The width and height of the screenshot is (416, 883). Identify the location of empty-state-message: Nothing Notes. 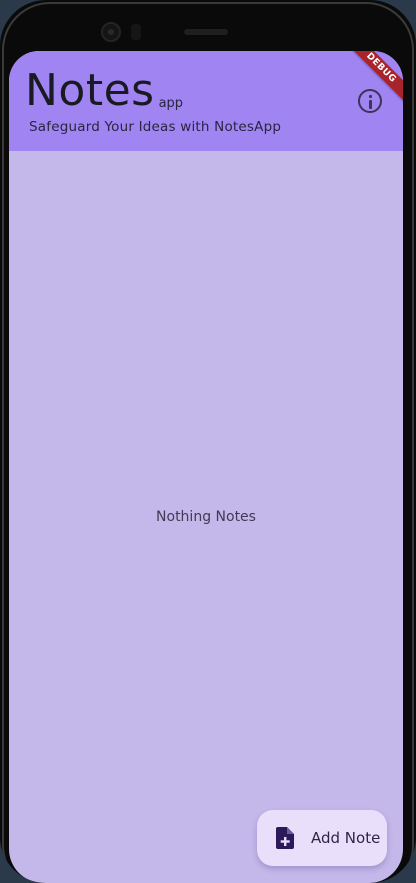
(206, 517).